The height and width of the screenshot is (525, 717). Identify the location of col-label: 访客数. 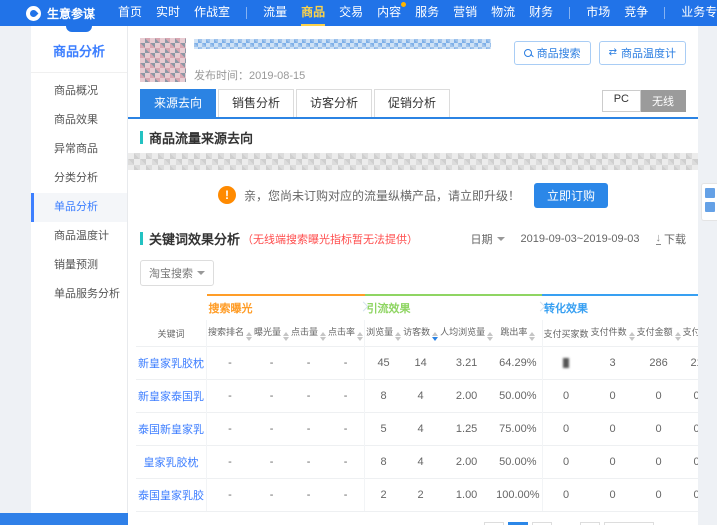
(417, 332).